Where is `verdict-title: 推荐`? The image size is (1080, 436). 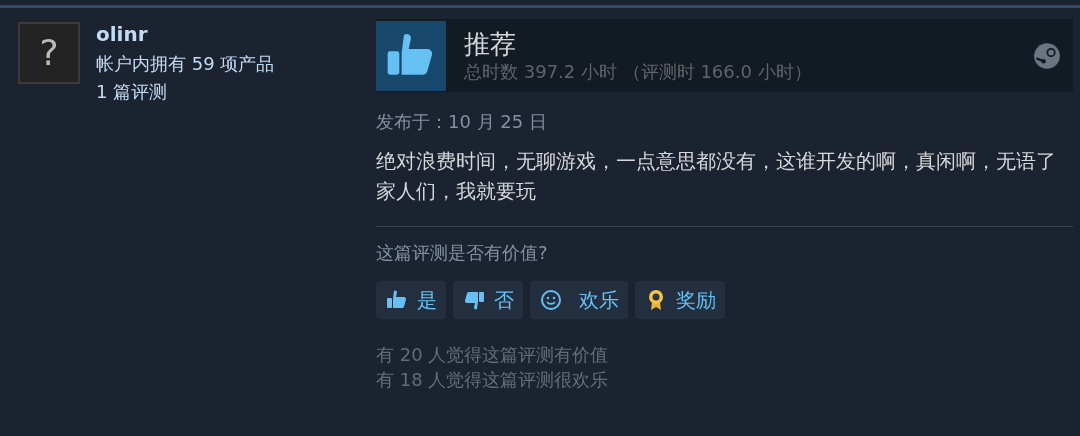 verdict-title: 推荐 is located at coordinates (490, 43).